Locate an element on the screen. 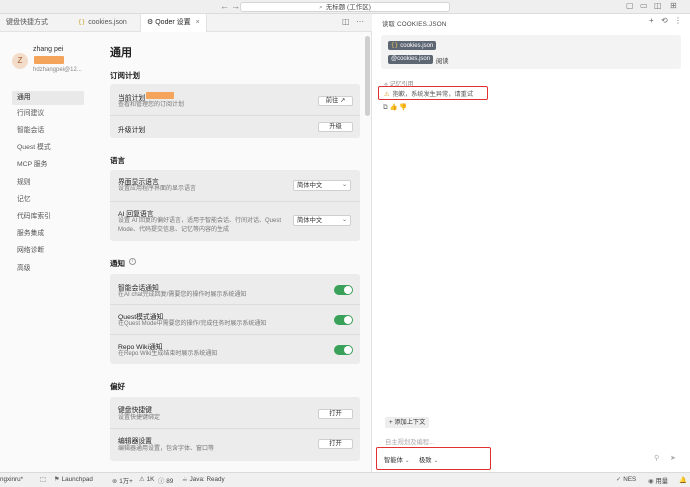 The width and height of the screenshot is (690, 487). external-link-icon: ↗ is located at coordinates (343, 100).